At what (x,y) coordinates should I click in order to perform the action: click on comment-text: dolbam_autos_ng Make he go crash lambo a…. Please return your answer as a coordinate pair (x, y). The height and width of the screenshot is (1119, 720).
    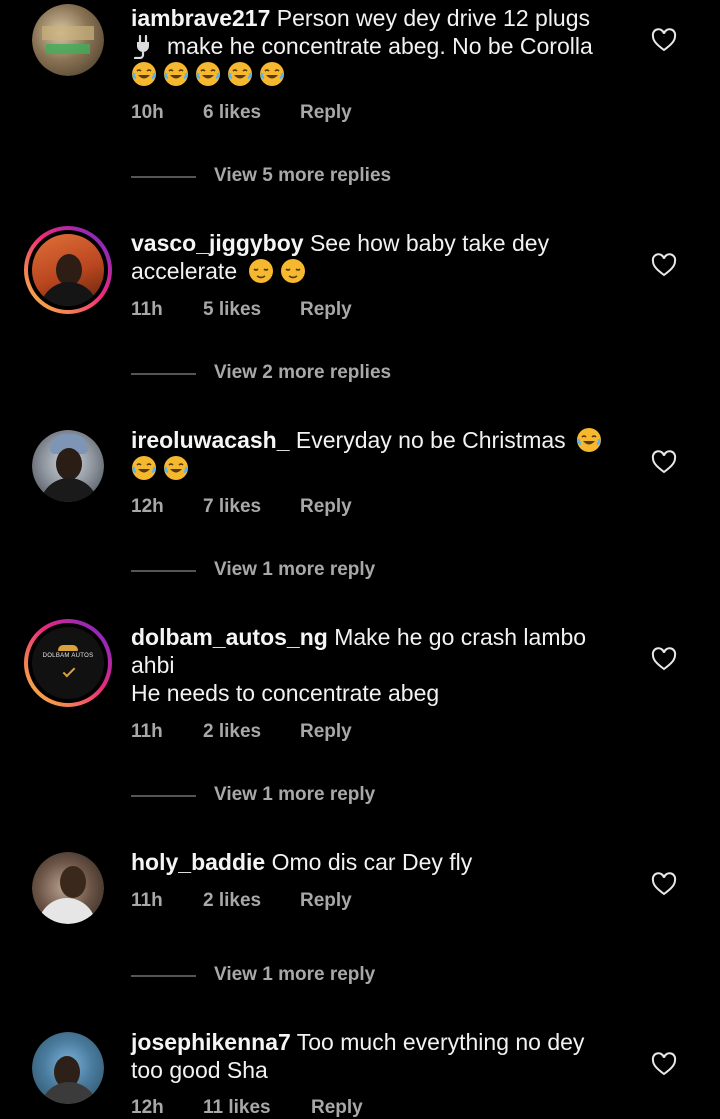
    Looking at the image, I should click on (378, 665).